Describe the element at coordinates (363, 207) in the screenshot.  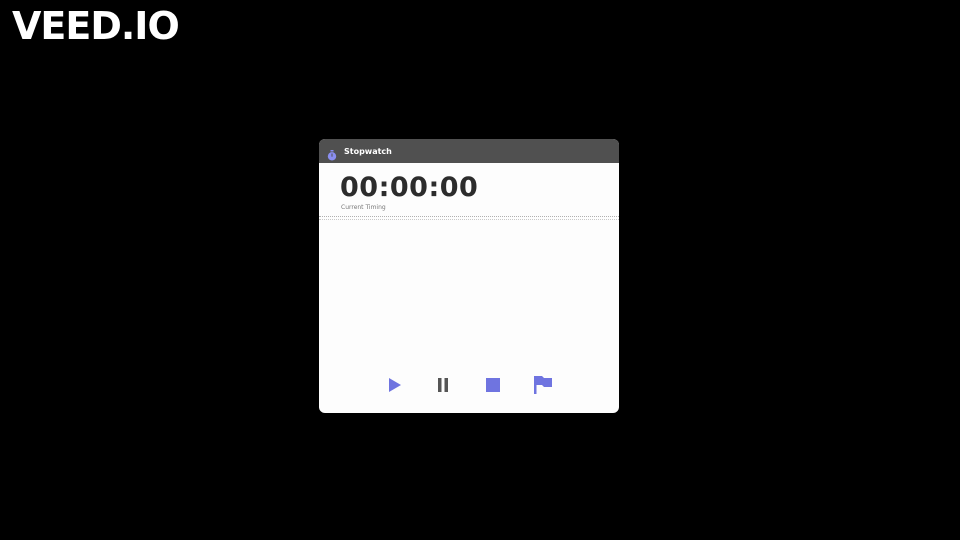
I see `time-label: Current Timing` at that location.